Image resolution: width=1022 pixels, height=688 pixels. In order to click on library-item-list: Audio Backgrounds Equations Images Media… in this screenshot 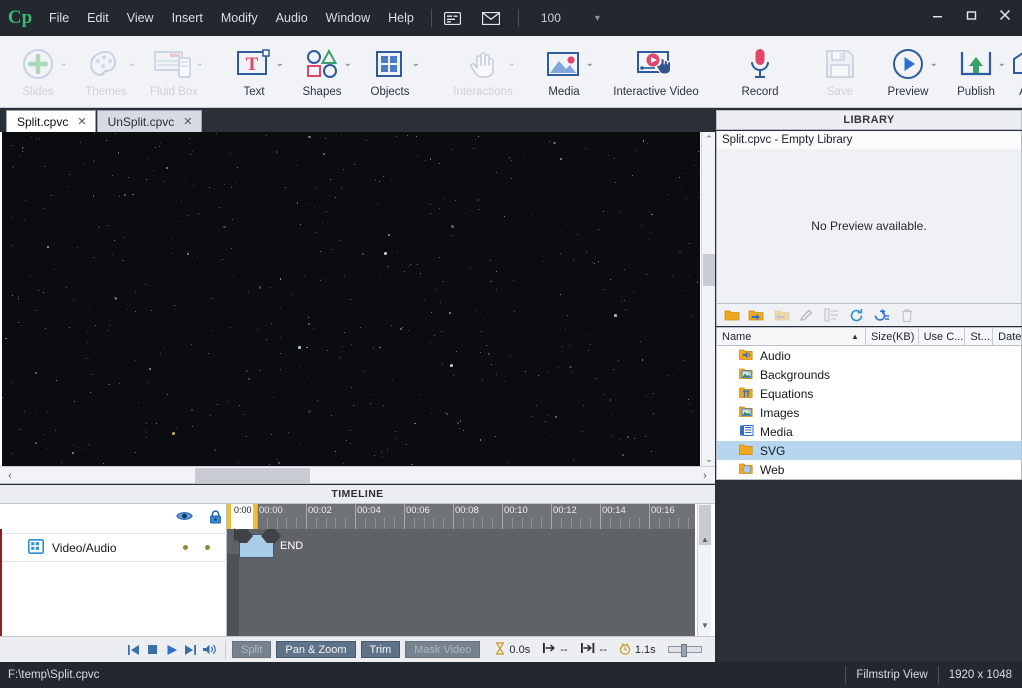, I will do `click(869, 413)`.